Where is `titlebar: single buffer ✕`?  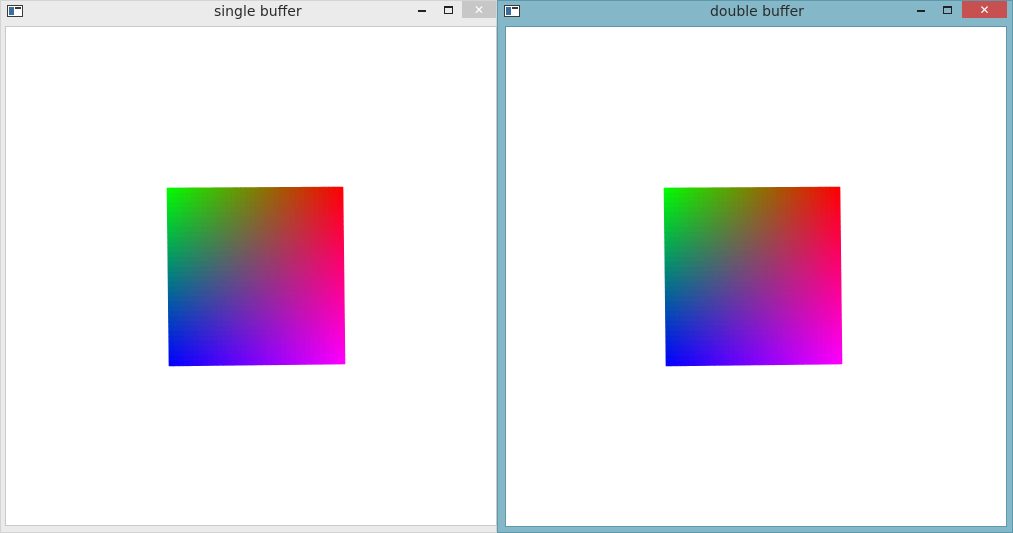 titlebar: single buffer ✕ is located at coordinates (248, 13).